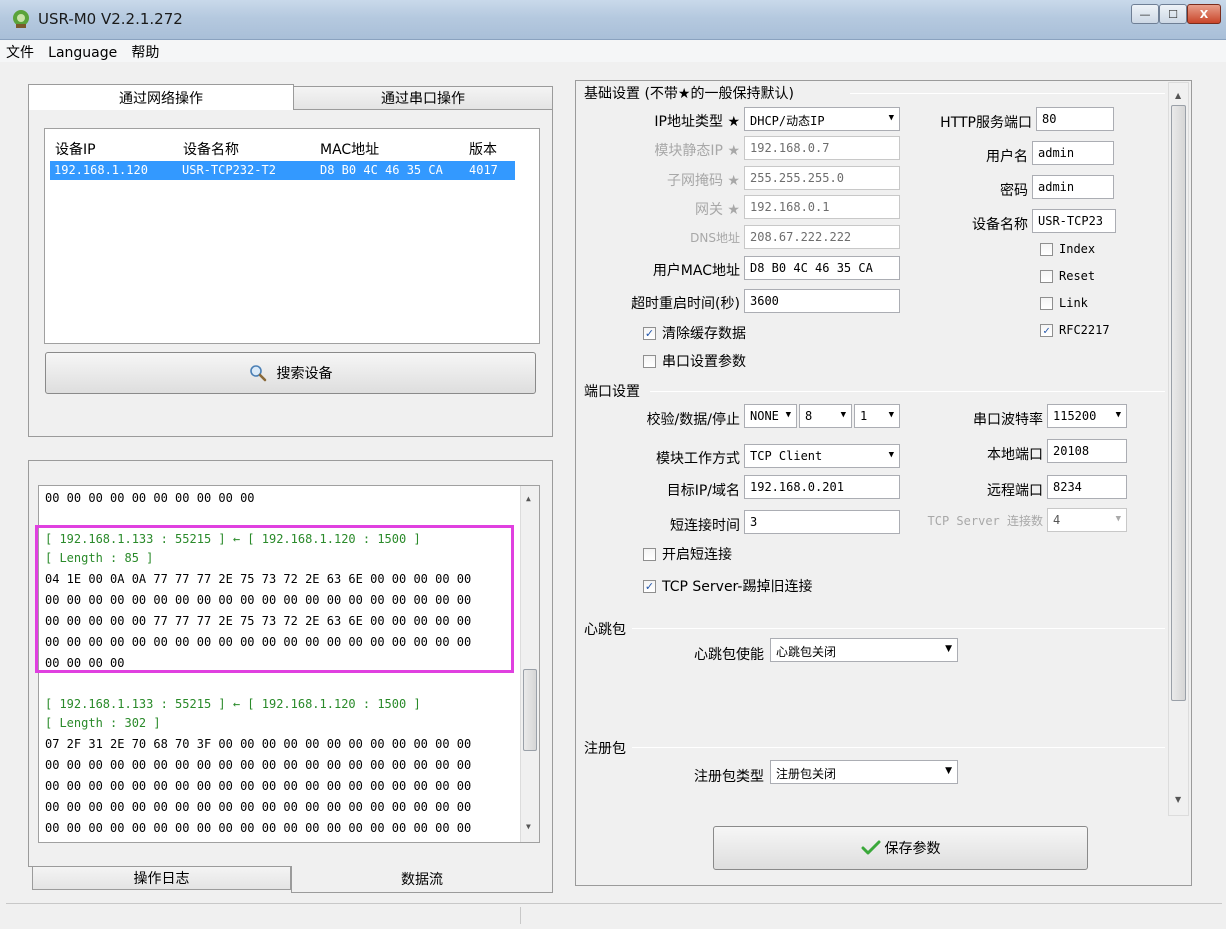 The height and width of the screenshot is (929, 1226). I want to click on reset-checkbox: Reset, so click(1067, 276).